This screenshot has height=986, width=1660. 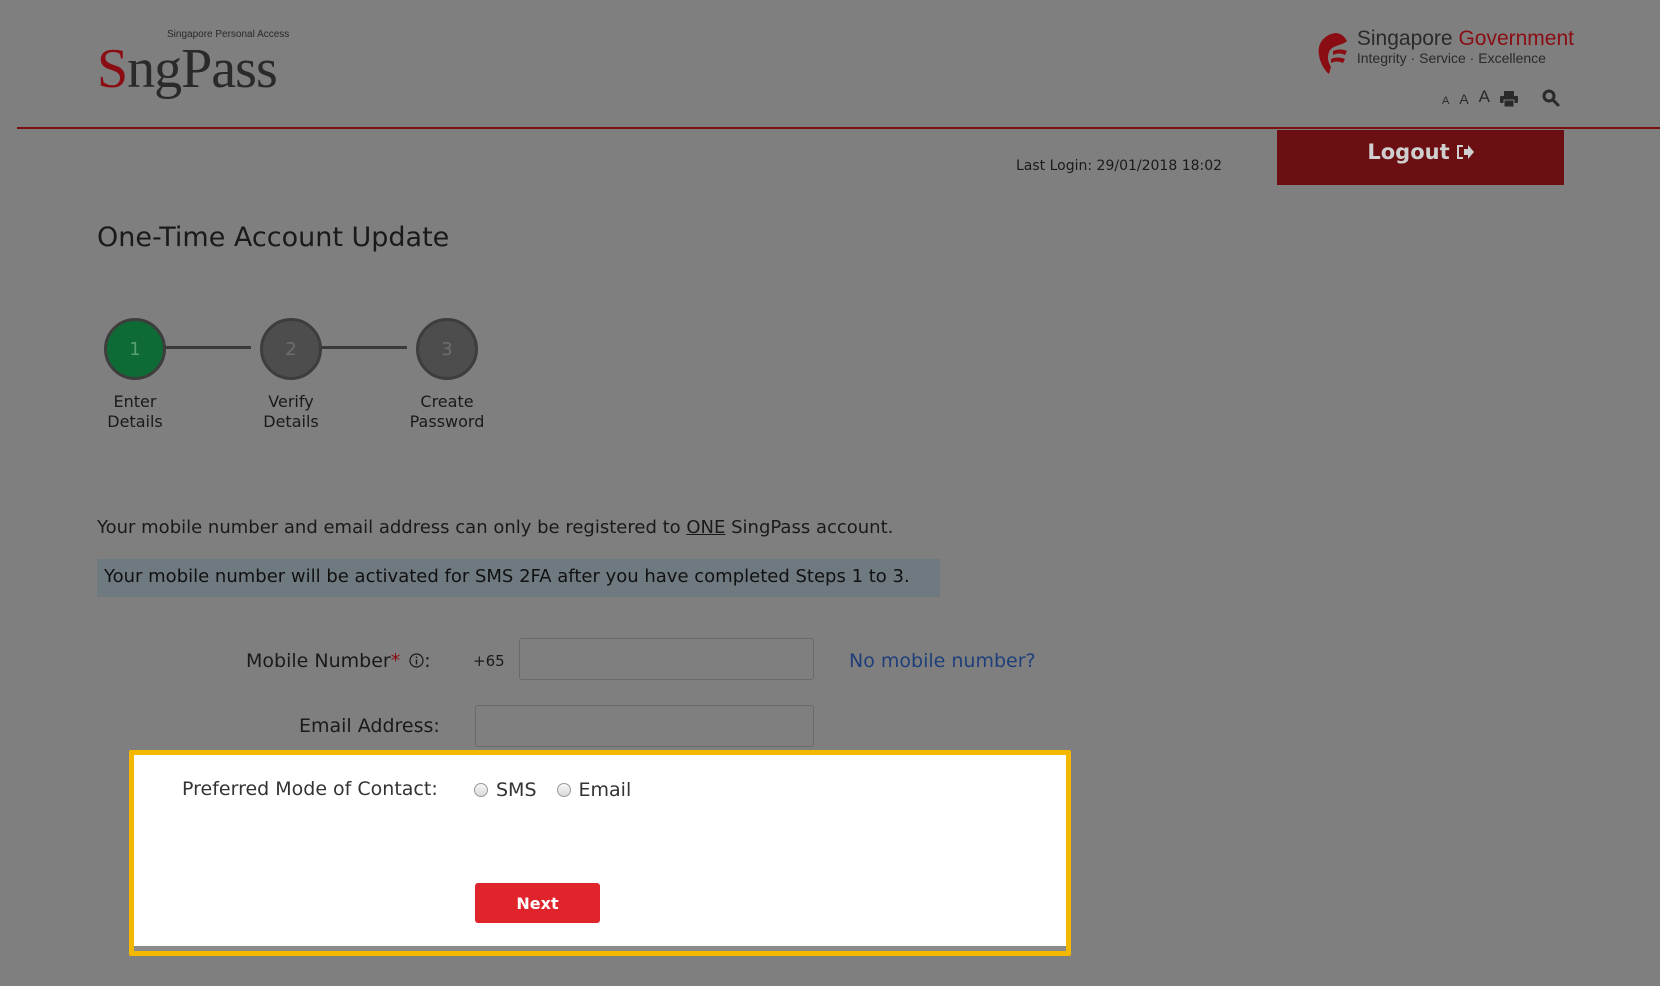 What do you see at coordinates (666, 659) in the screenshot?
I see `mobile-number-input` at bounding box center [666, 659].